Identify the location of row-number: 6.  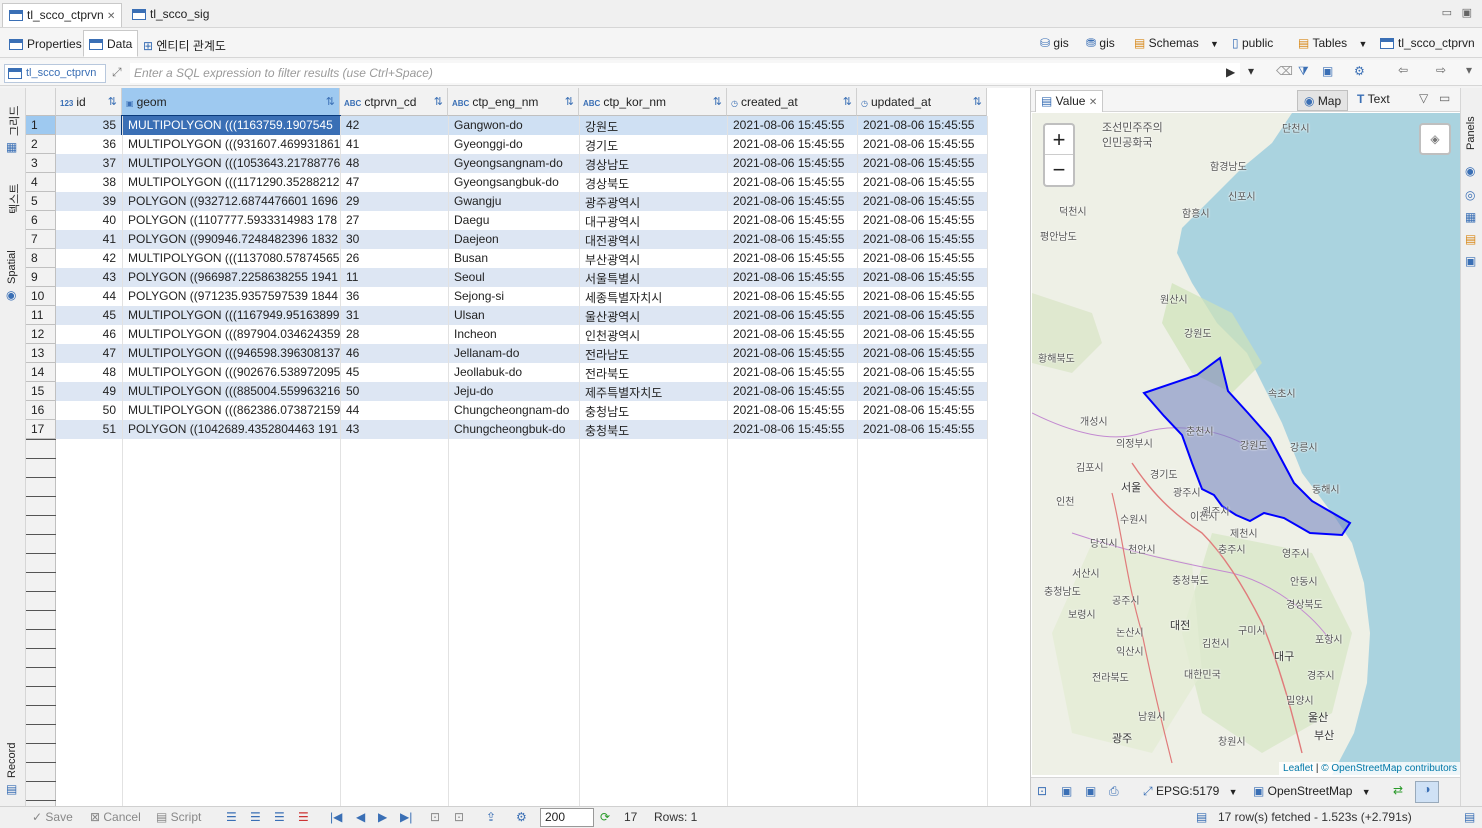
(41, 220).